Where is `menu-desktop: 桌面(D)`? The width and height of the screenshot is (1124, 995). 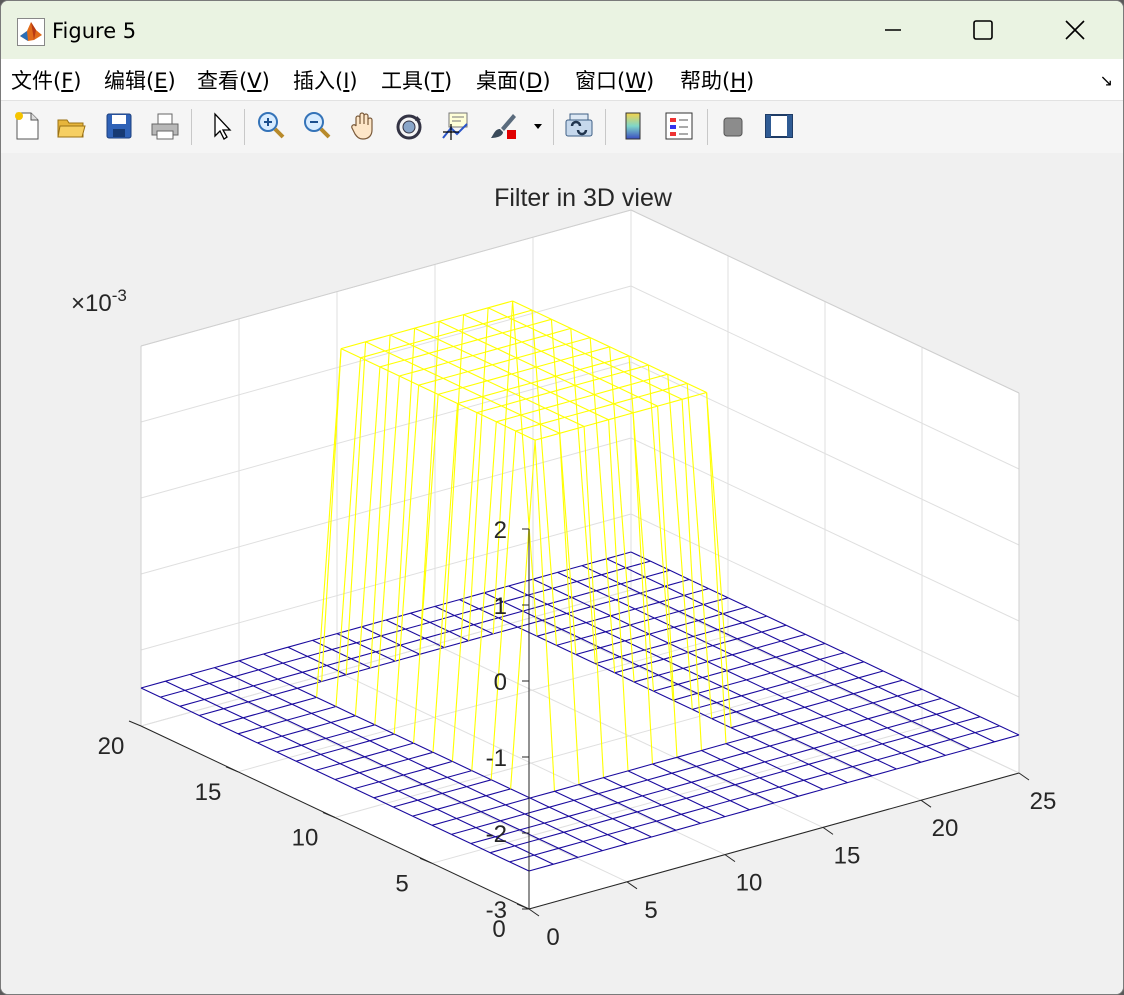
menu-desktop: 桌面(D) is located at coordinates (513, 80).